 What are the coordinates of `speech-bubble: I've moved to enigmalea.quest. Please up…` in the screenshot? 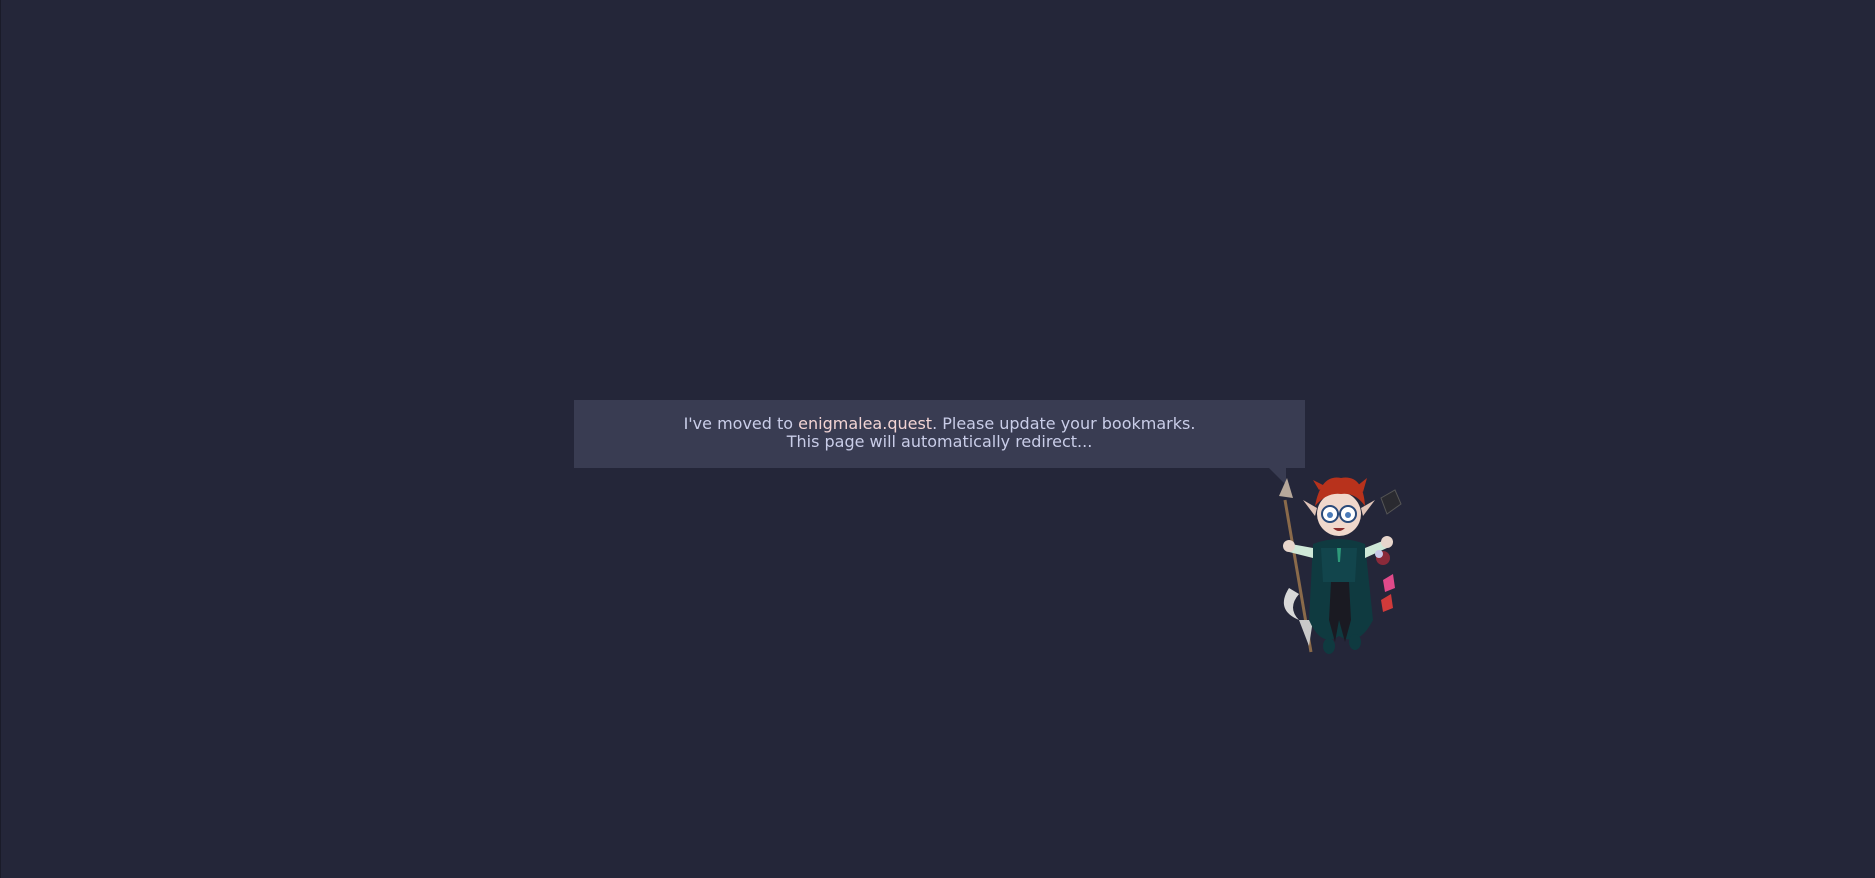 It's located at (939, 442).